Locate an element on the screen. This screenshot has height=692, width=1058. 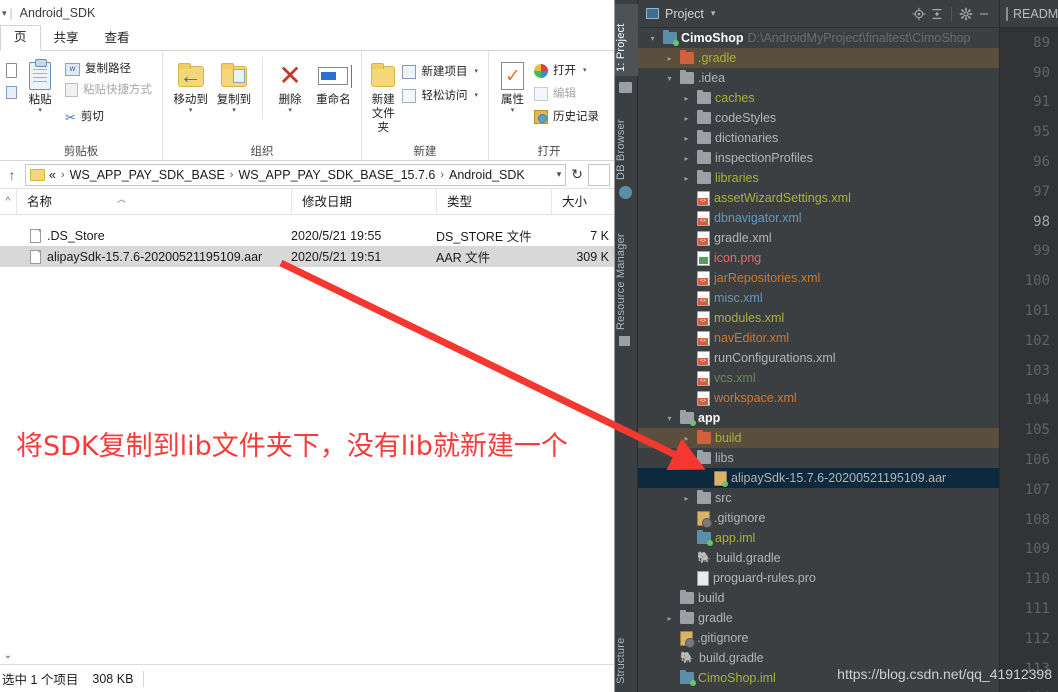
gutter-line-number: 109 is located at coordinates (1029, 550).